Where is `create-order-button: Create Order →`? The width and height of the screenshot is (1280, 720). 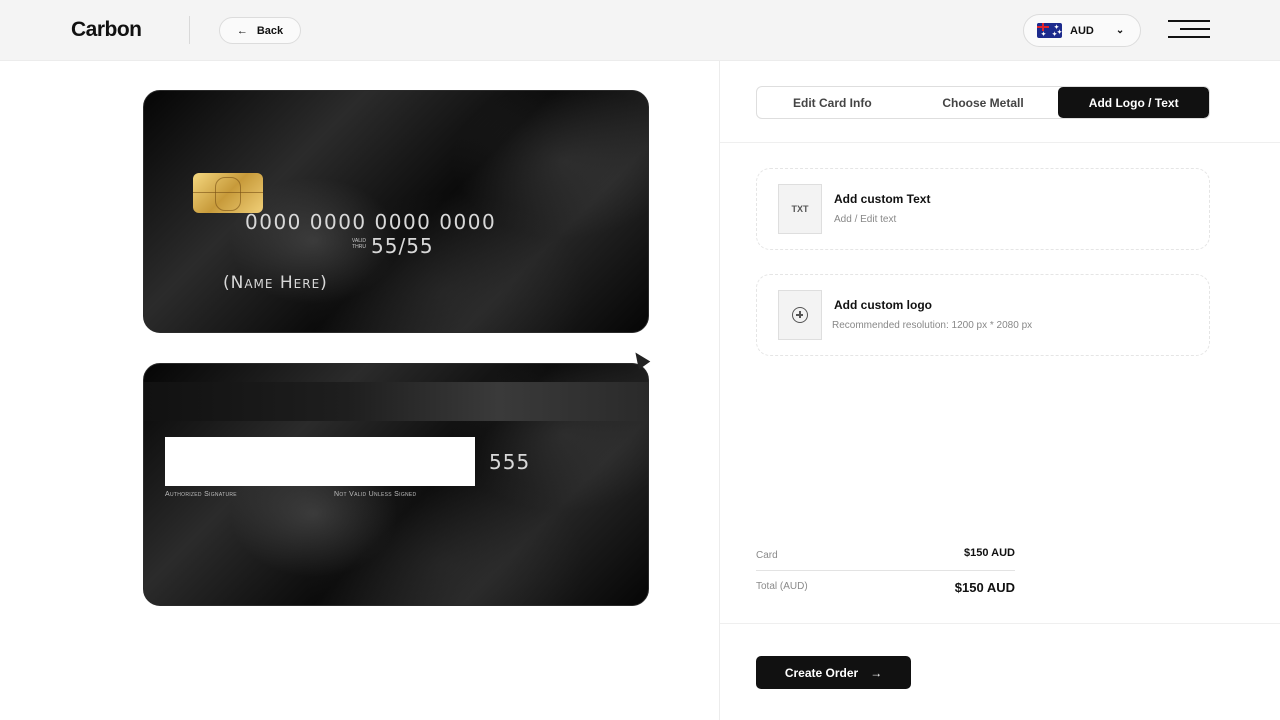
create-order-button: Create Order → is located at coordinates (833, 672).